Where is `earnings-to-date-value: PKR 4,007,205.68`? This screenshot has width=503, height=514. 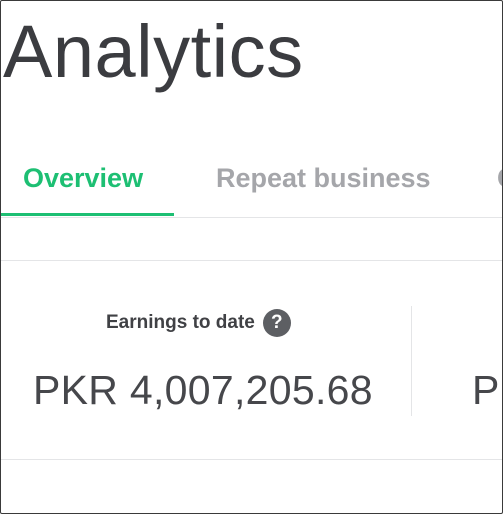 earnings-to-date-value: PKR 4,007,205.68 is located at coordinates (203, 390).